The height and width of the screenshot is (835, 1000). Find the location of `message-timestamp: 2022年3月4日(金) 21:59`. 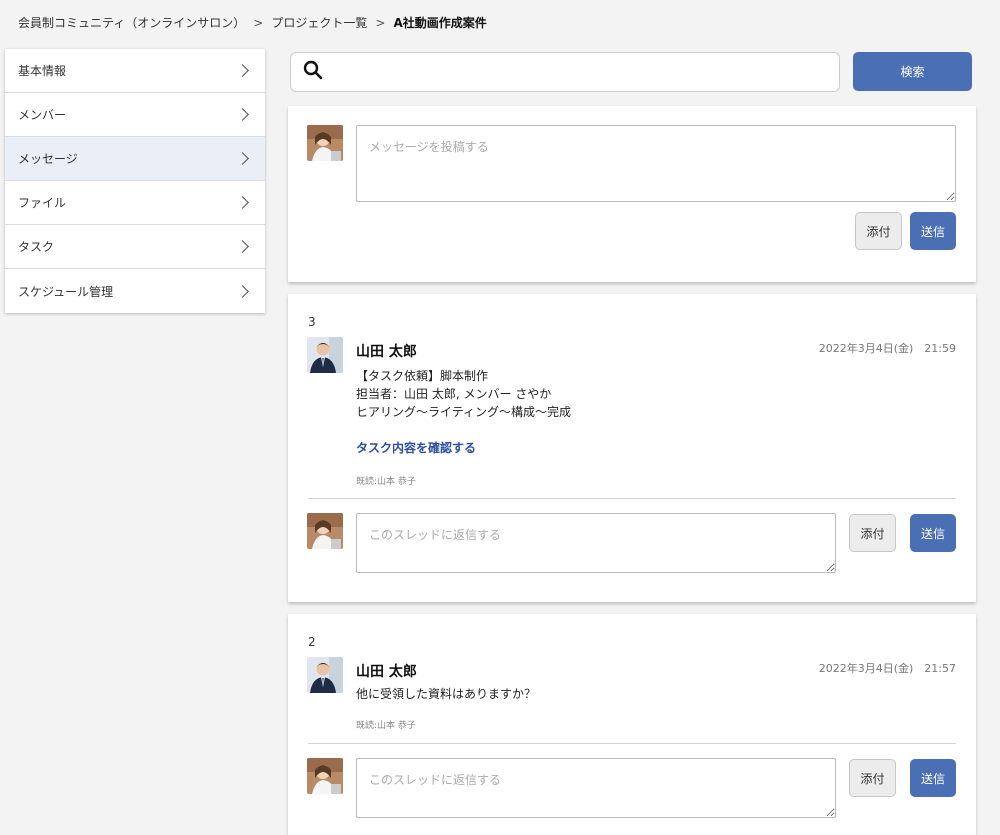

message-timestamp: 2022年3月4日(金) 21:59 is located at coordinates (887, 348).